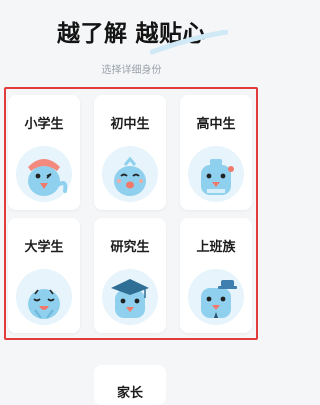 This screenshot has width=320, height=405. Describe the element at coordinates (44, 297) in the screenshot. I see `bird-college-icon` at that location.